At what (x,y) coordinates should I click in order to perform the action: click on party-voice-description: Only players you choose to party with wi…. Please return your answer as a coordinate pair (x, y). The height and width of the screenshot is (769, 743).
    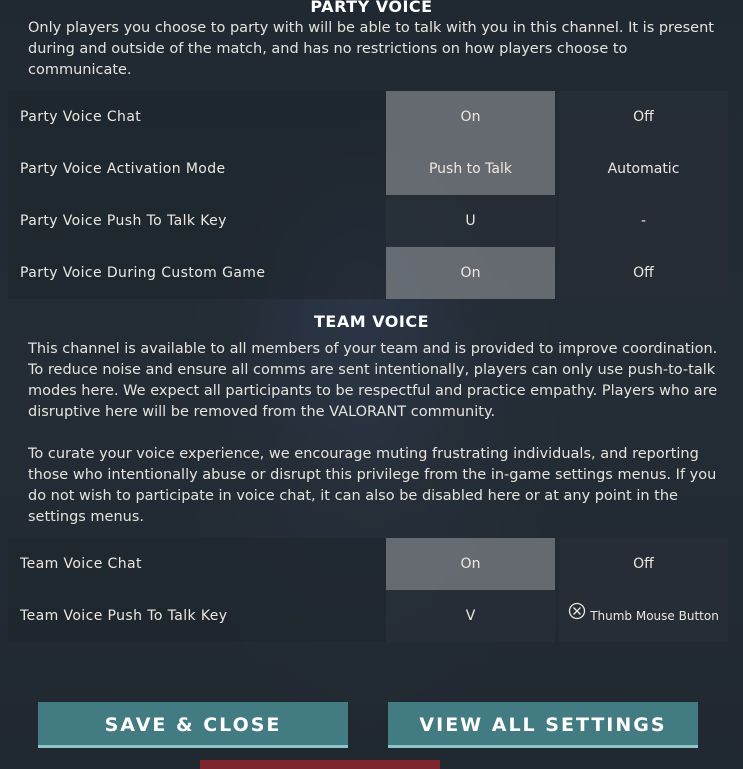
    Looking at the image, I should click on (371, 49).